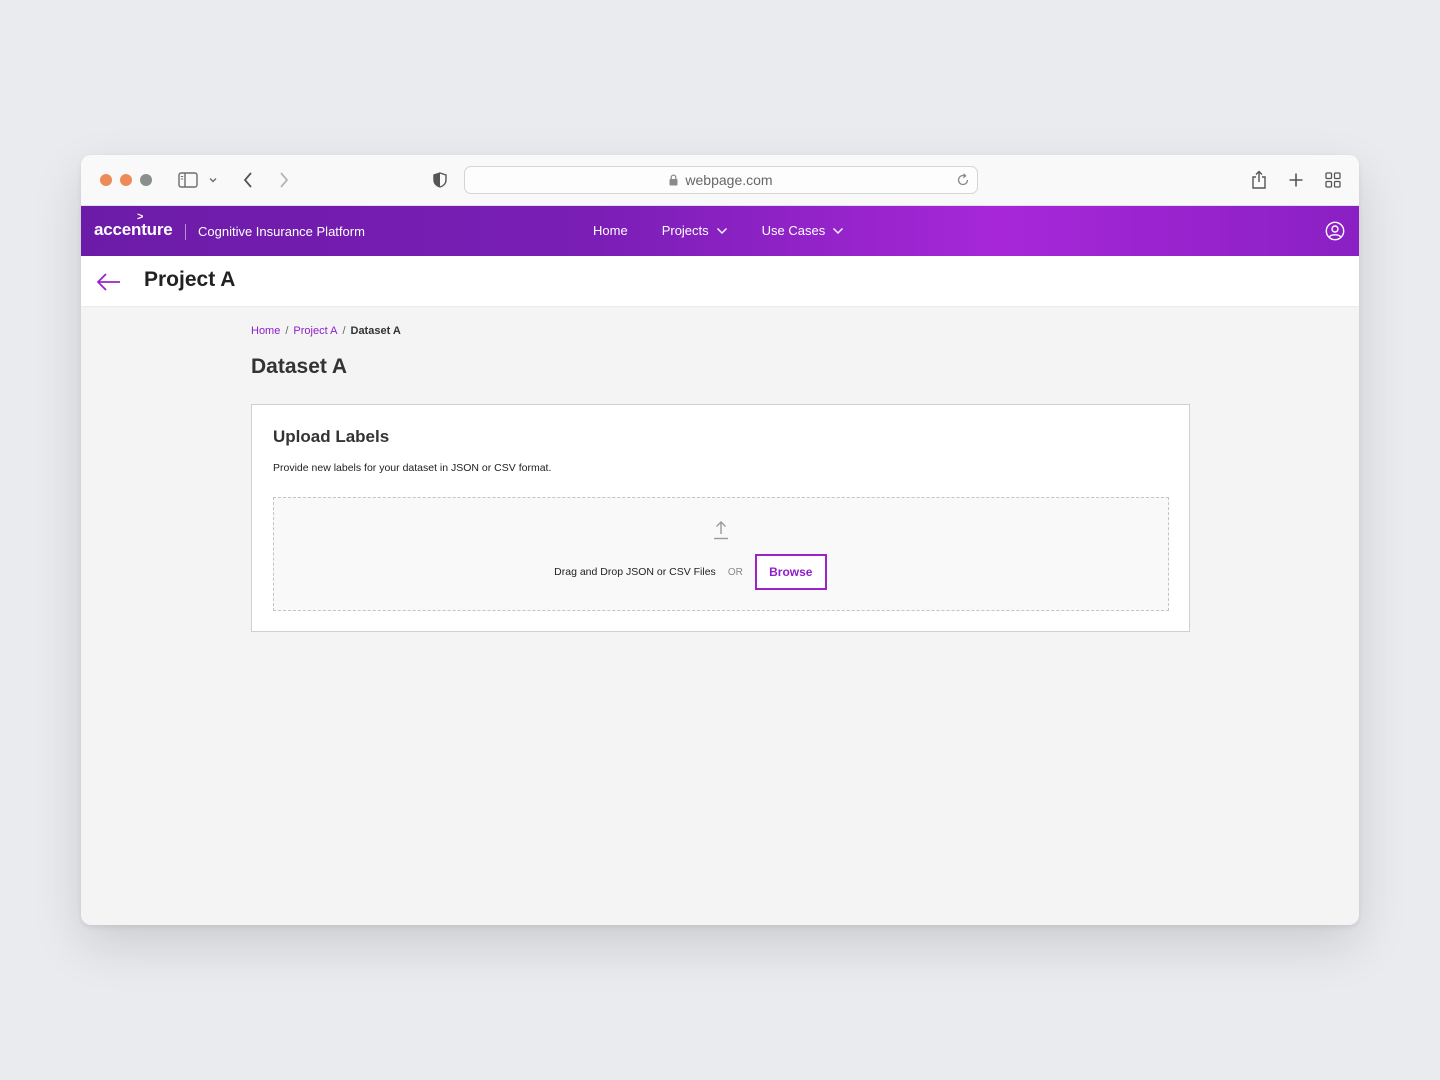 Image resolution: width=1440 pixels, height=1080 pixels. Describe the element at coordinates (735, 572) in the screenshot. I see `dropzone-or-text: OR` at that location.